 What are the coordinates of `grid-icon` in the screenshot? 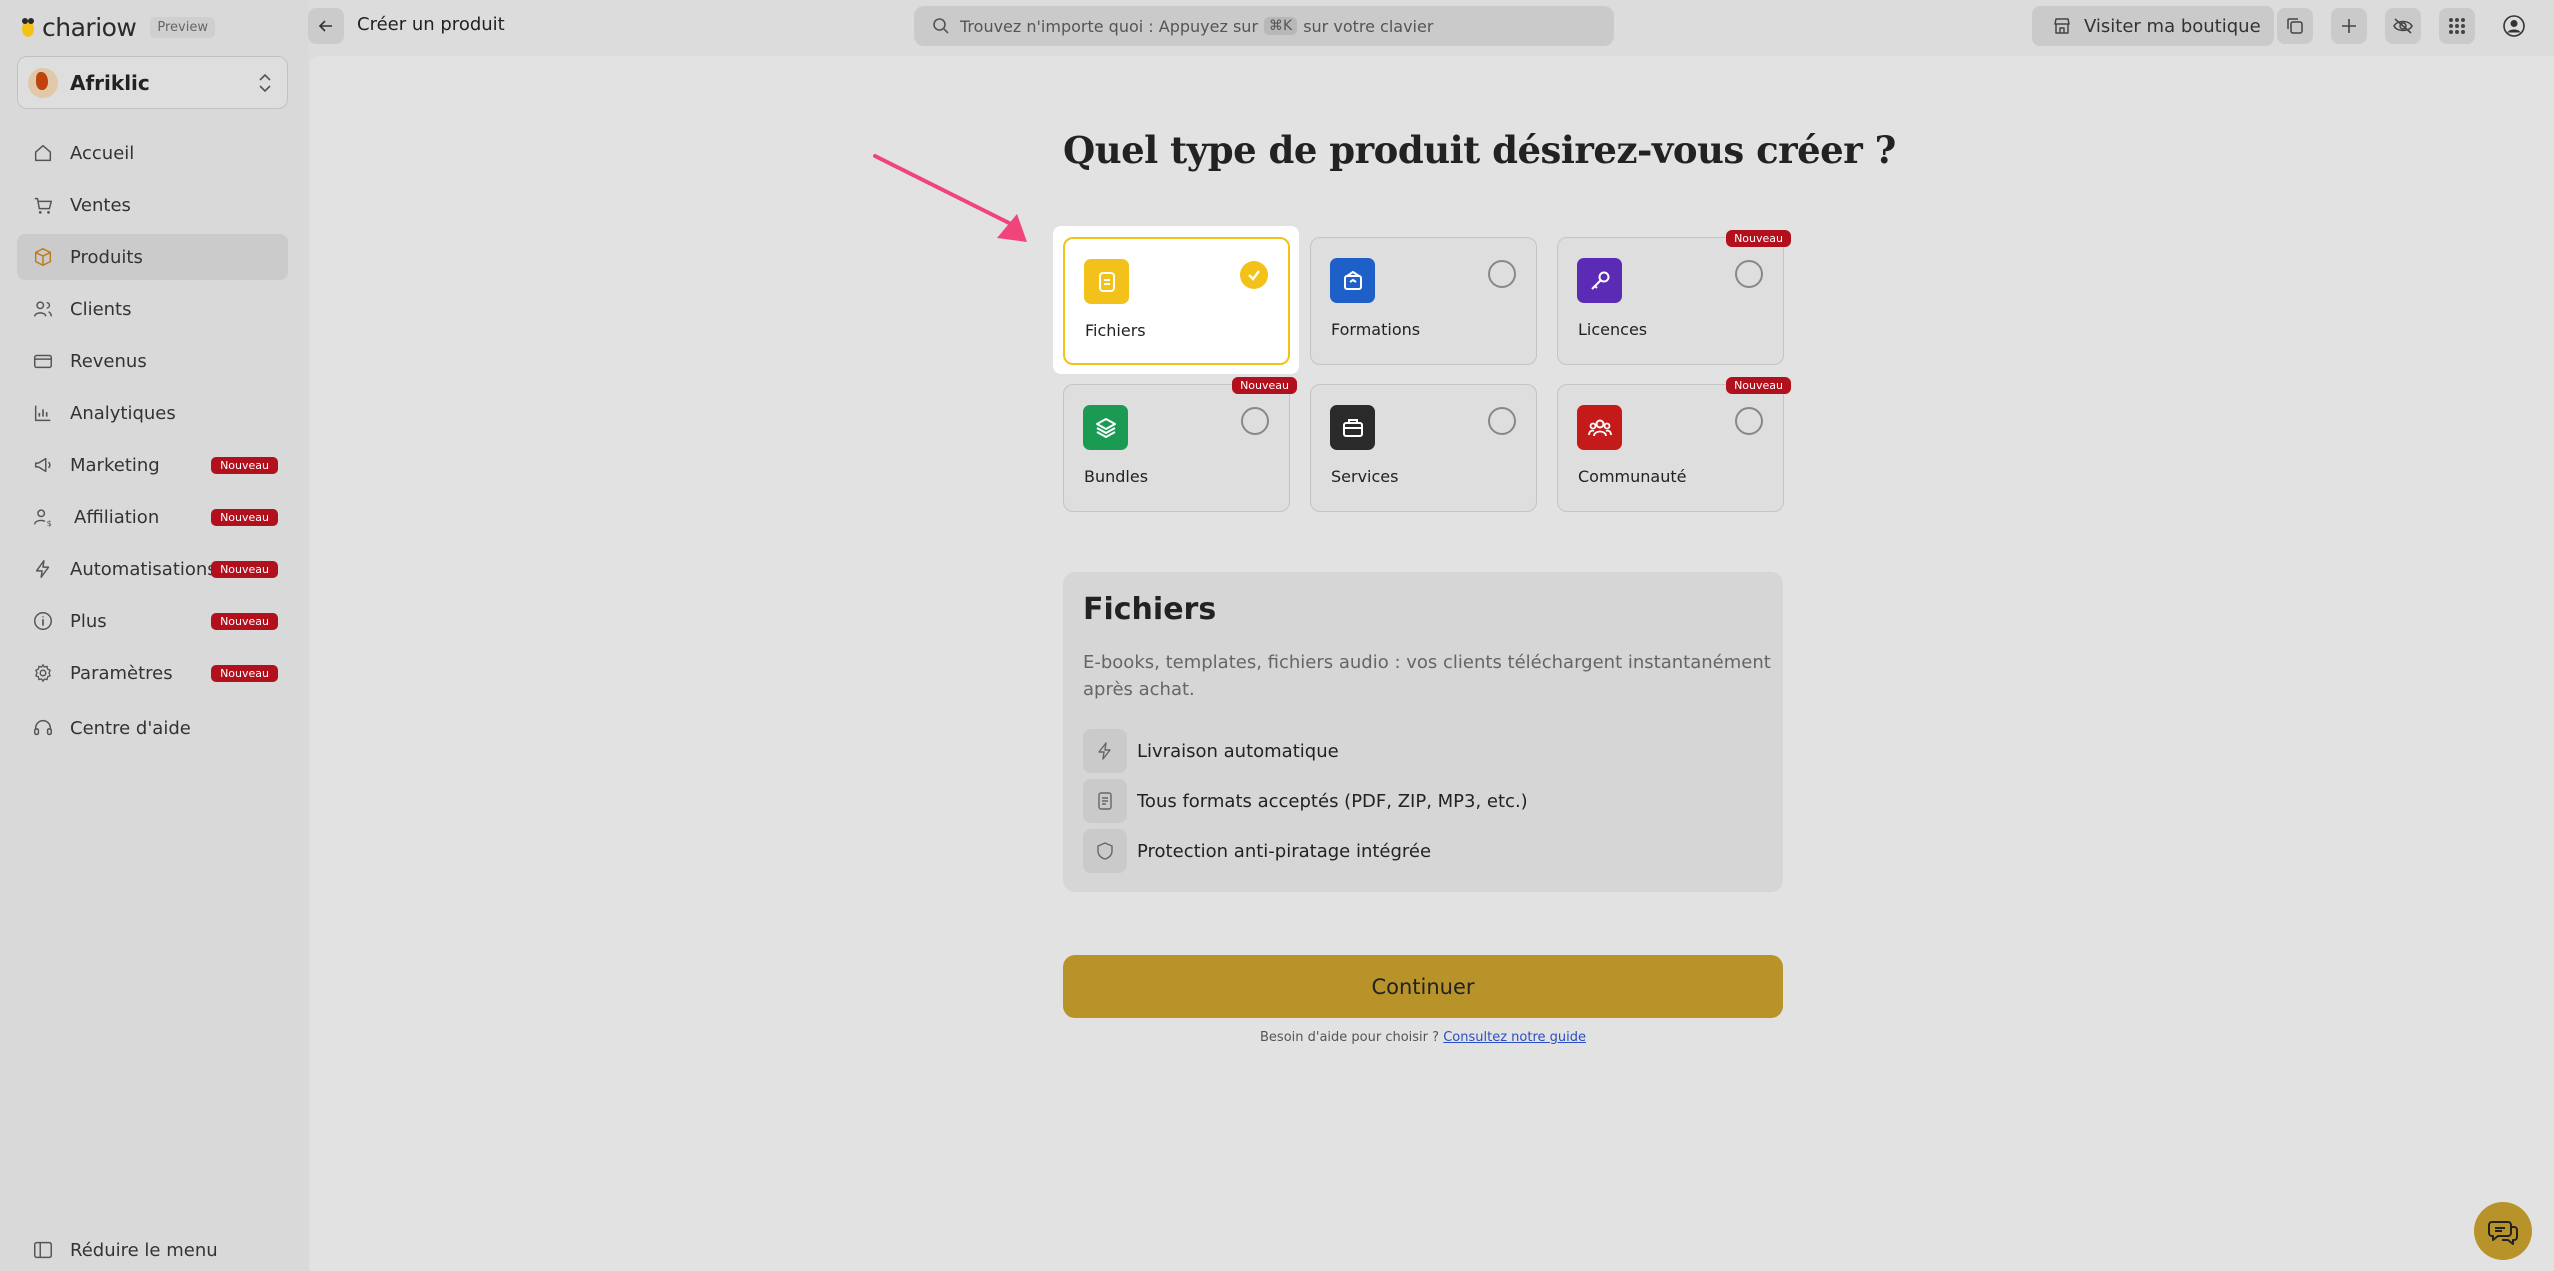 It's located at (2457, 26).